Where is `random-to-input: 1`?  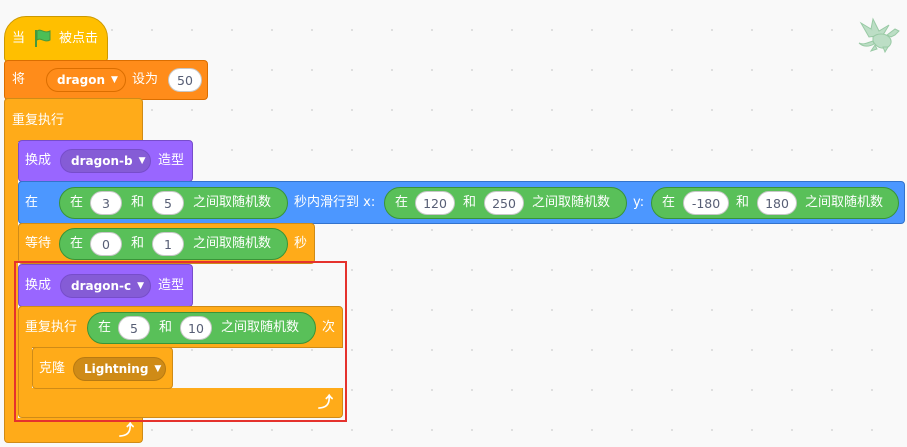 random-to-input: 1 is located at coordinates (168, 244).